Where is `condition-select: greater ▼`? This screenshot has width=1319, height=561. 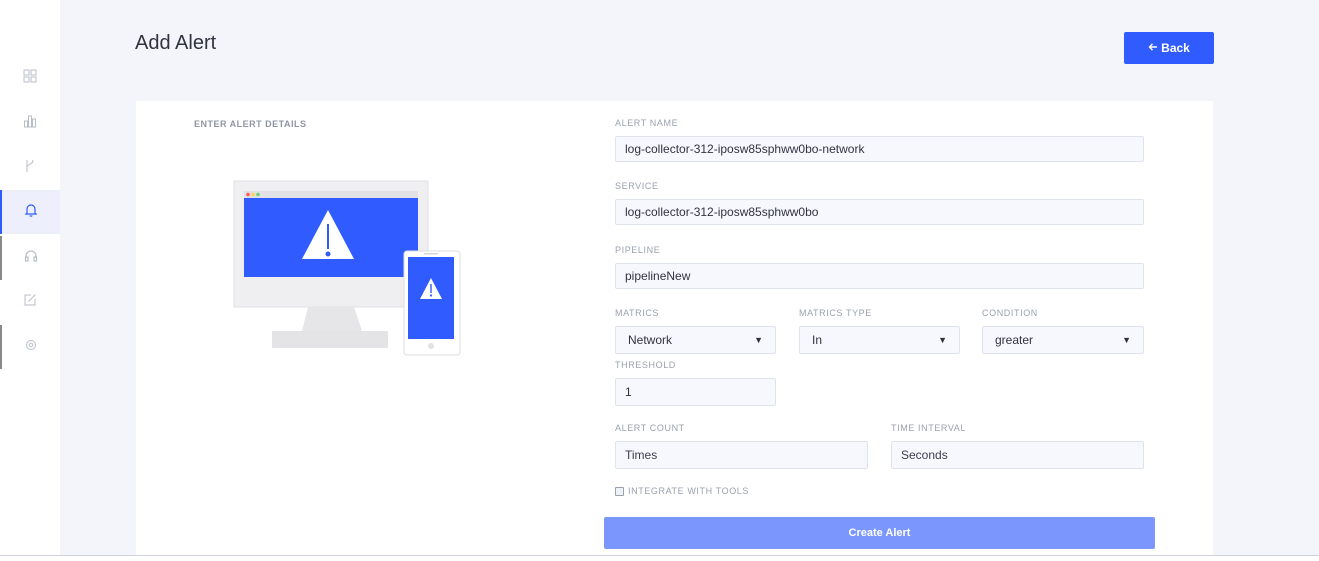 condition-select: greater ▼ is located at coordinates (1063, 340).